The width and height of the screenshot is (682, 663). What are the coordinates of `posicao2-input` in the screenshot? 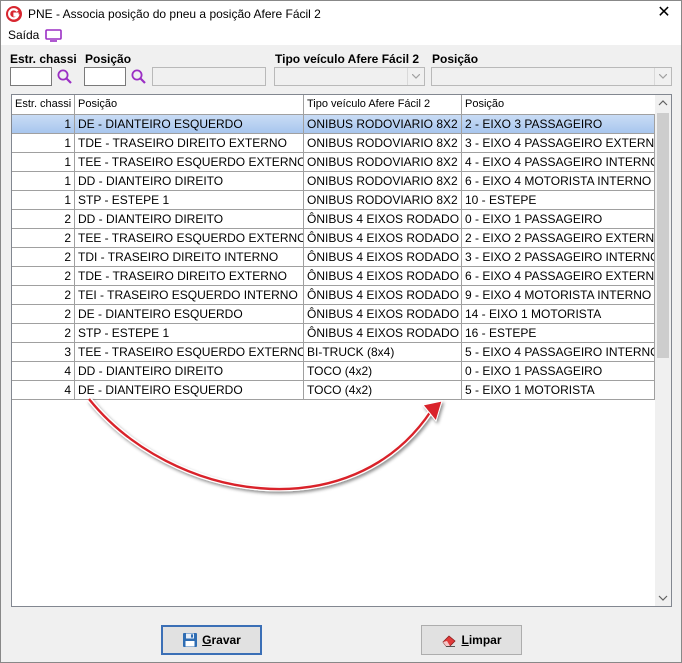 It's located at (551, 76).